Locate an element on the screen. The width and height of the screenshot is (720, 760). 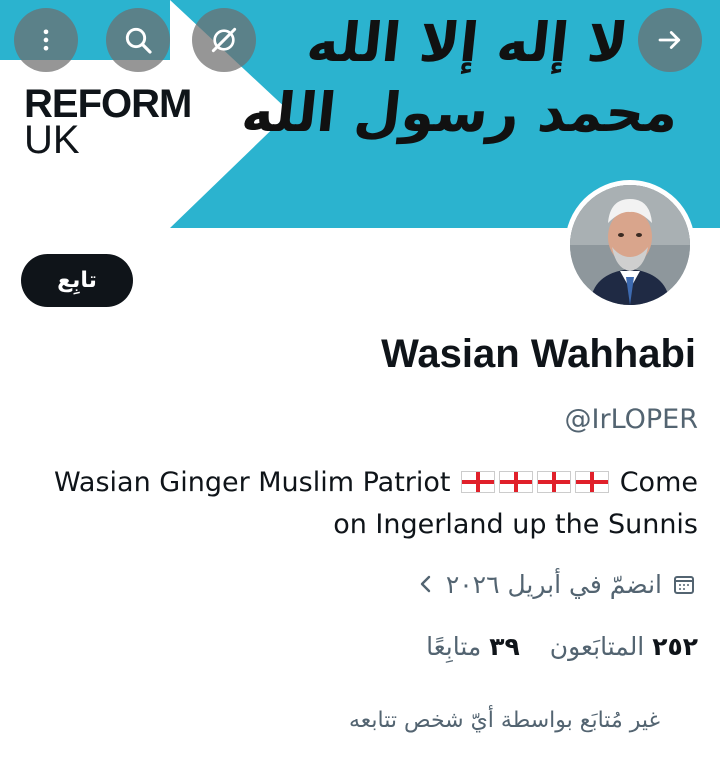
followers-stat: ٢٥٢ المتابَعون is located at coordinates (624, 646).